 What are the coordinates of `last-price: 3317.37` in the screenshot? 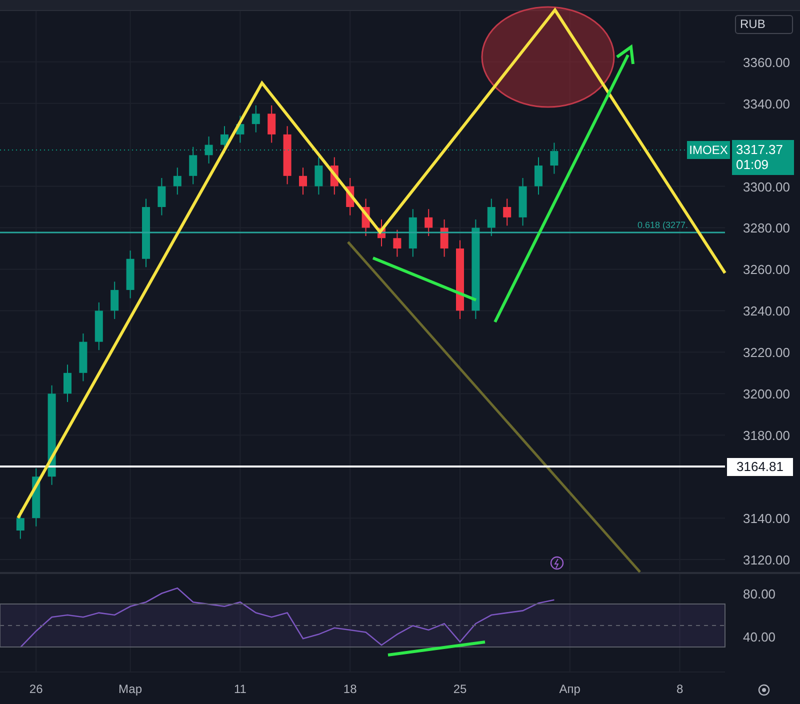 It's located at (759, 149).